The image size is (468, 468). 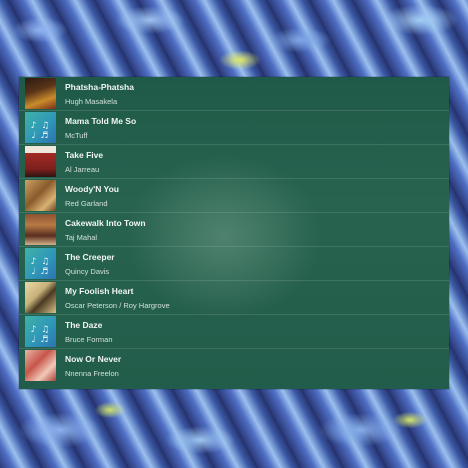 I want to click on track-title: Phatsha-Phatsha, so click(x=99, y=87).